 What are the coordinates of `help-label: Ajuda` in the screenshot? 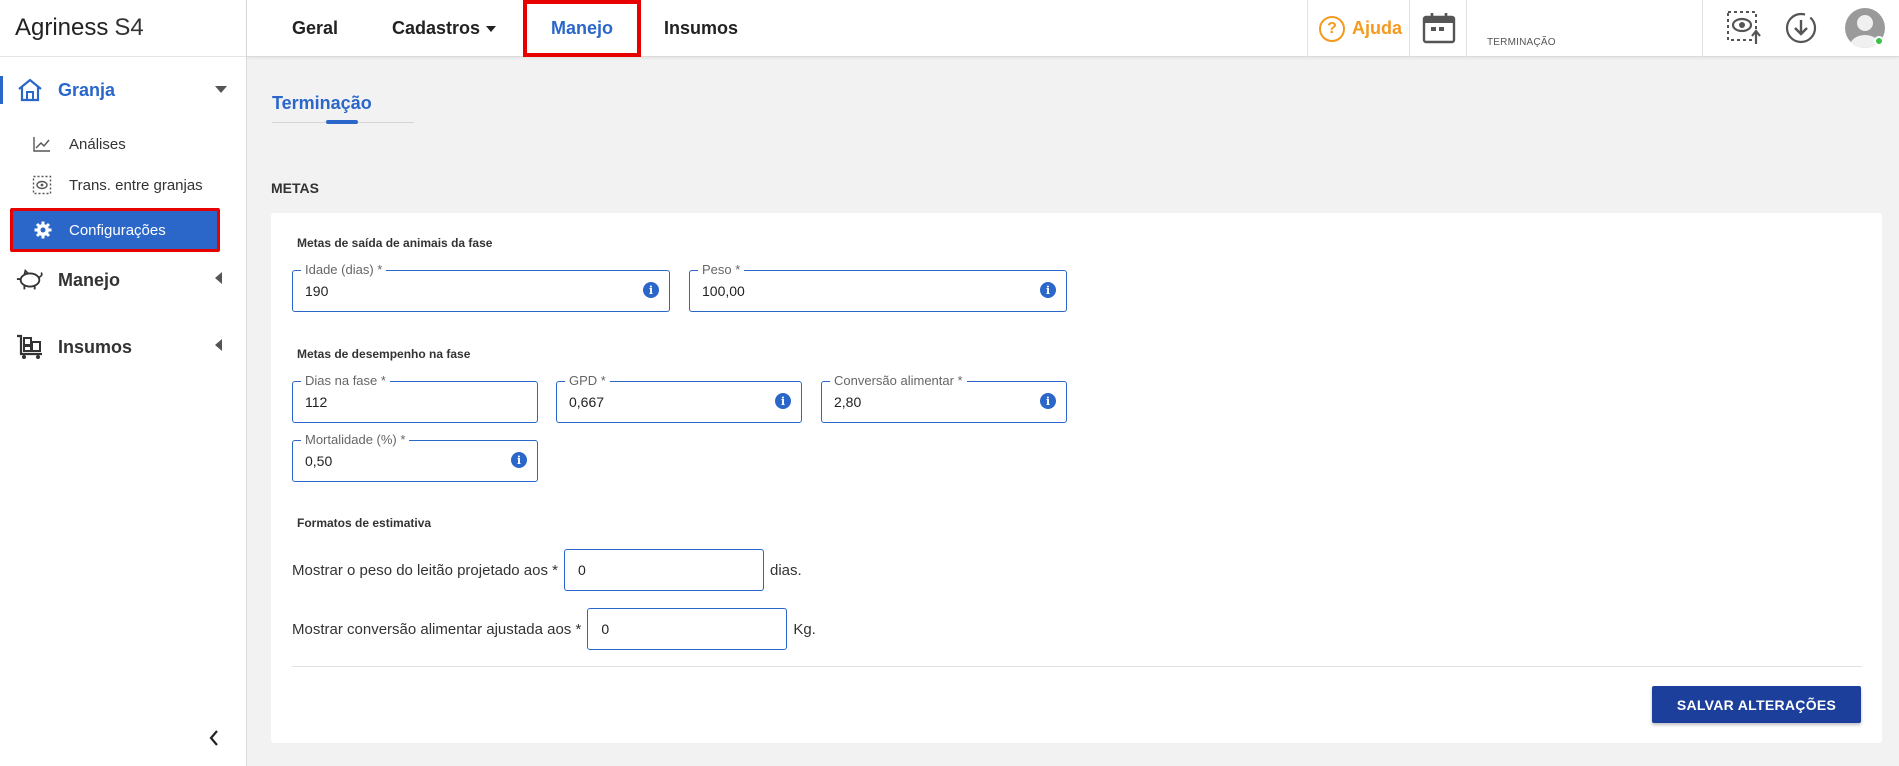 It's located at (1377, 28).